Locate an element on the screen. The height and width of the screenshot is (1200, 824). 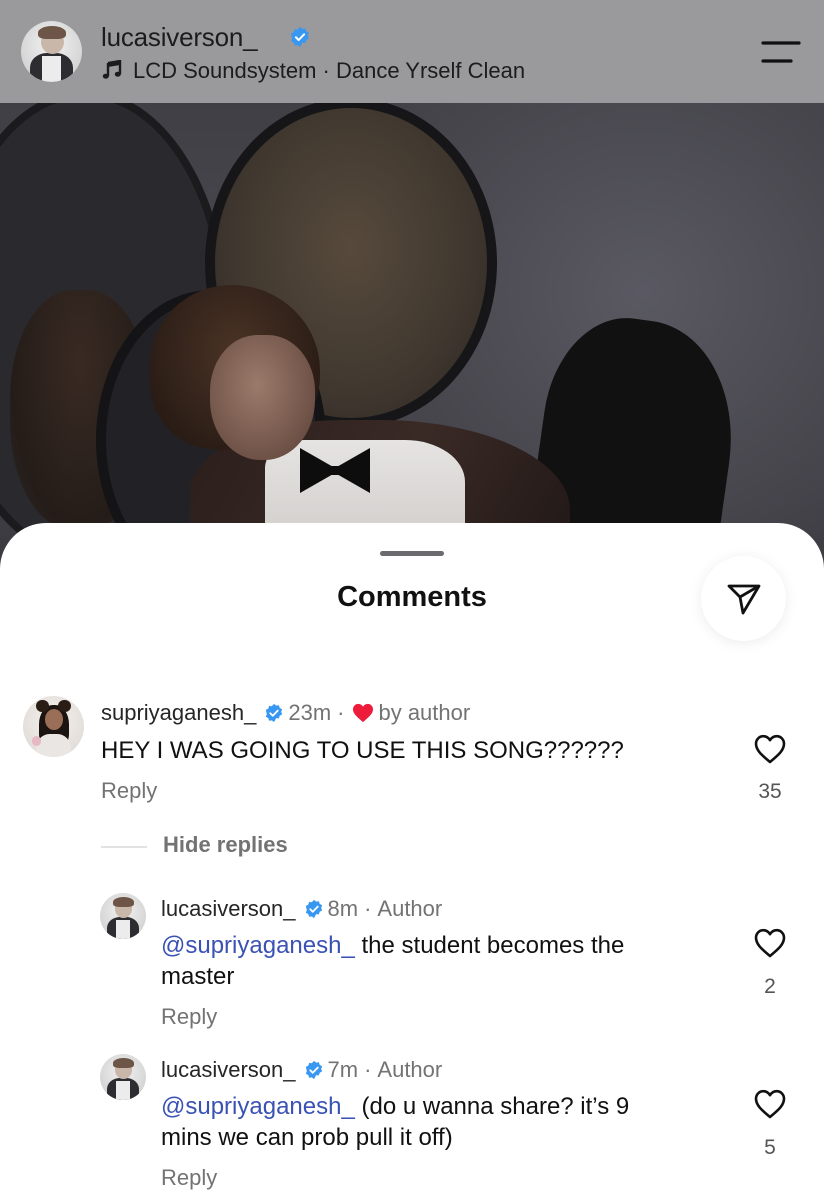
heart-filled-icon is located at coordinates (363, 713).